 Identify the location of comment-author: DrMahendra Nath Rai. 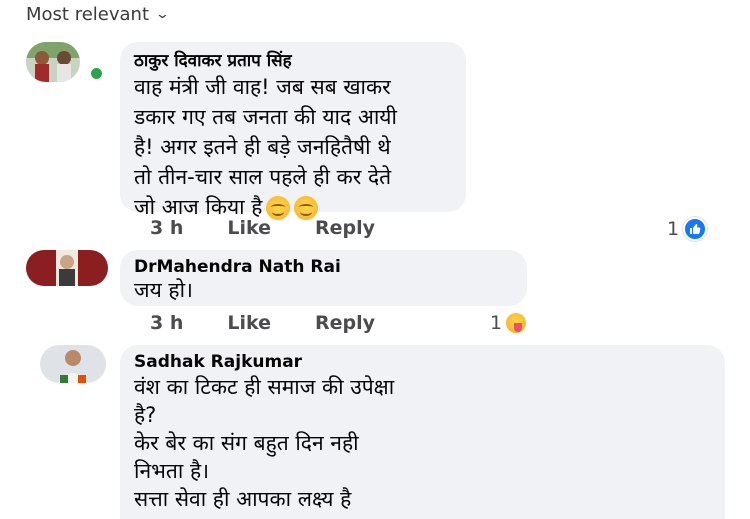
(323, 267).